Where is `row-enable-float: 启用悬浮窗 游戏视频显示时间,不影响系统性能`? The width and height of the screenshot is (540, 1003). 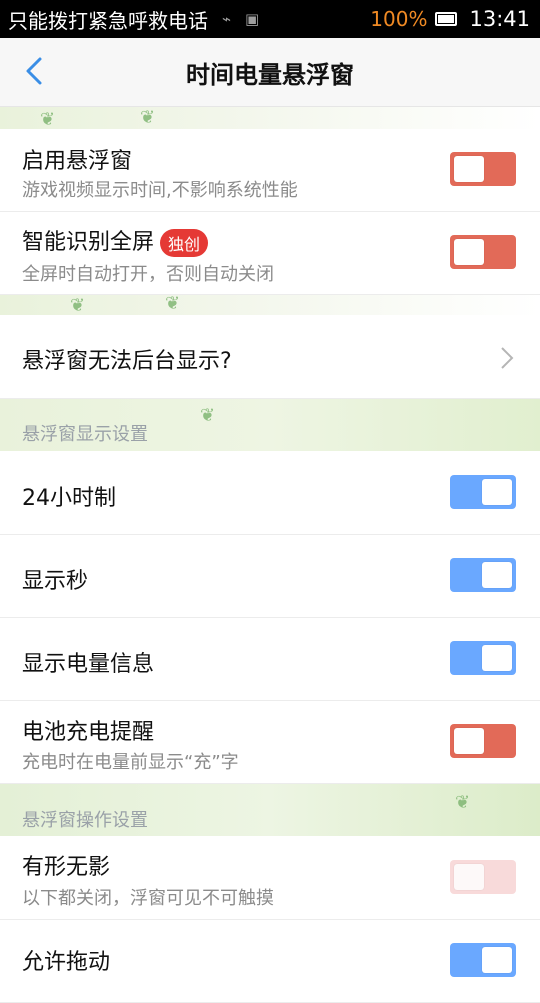 row-enable-float: 启用悬浮窗 游戏视频显示时间,不影响系统性能 is located at coordinates (270, 170).